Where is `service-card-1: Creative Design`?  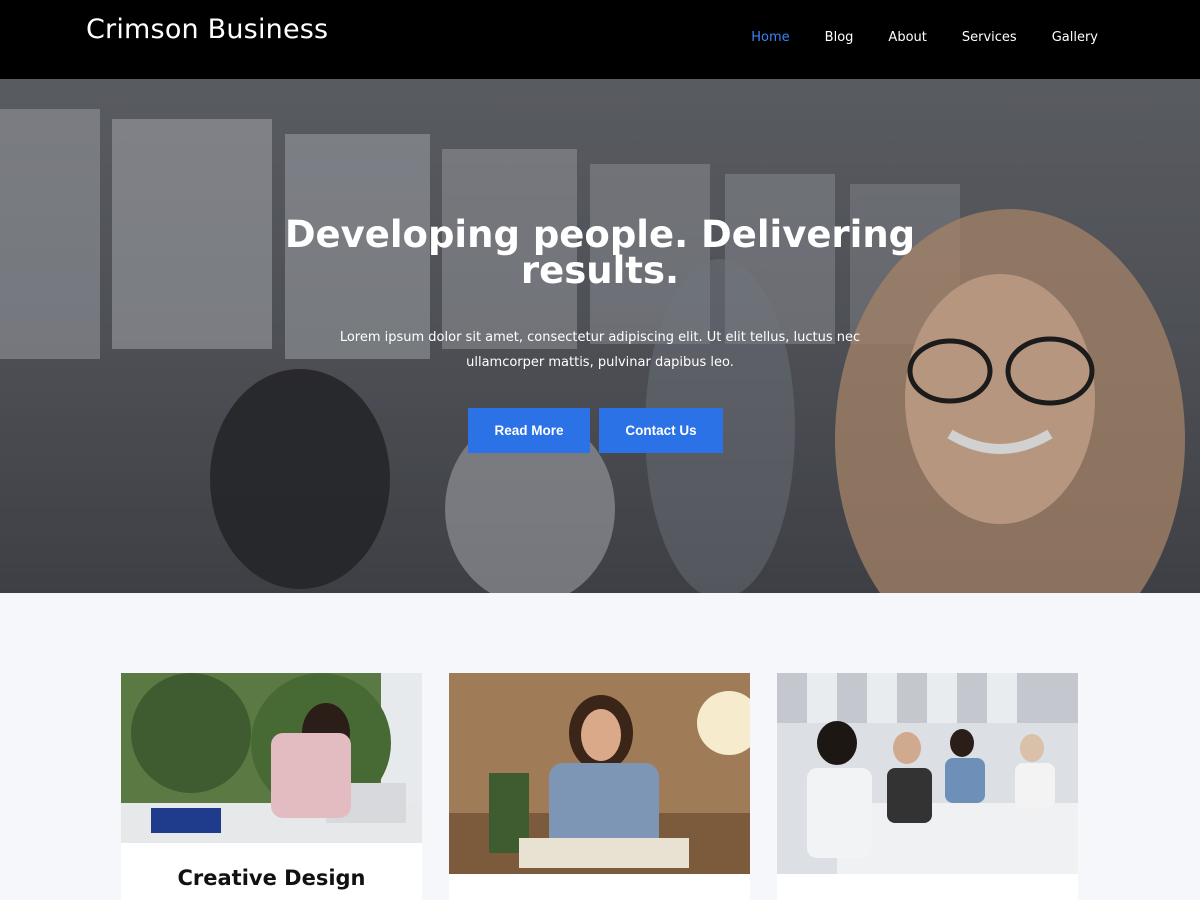
service-card-1: Creative Design is located at coordinates (271, 786).